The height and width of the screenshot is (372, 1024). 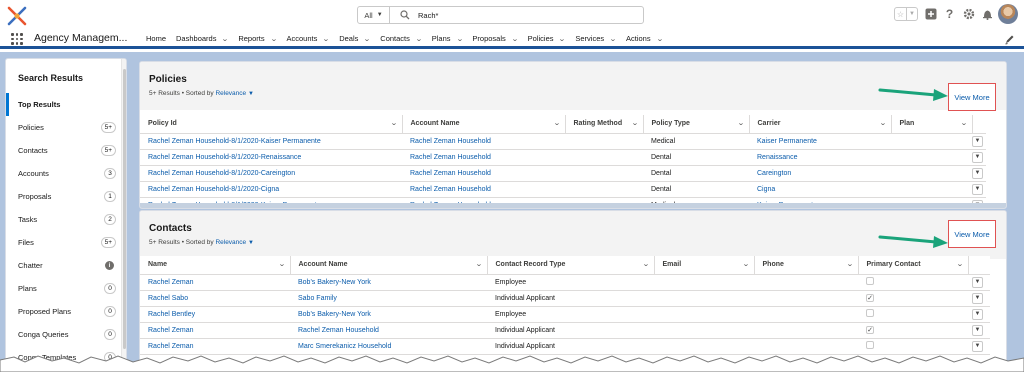 What do you see at coordinates (124, 209) in the screenshot?
I see `scrollbar-thumb` at bounding box center [124, 209].